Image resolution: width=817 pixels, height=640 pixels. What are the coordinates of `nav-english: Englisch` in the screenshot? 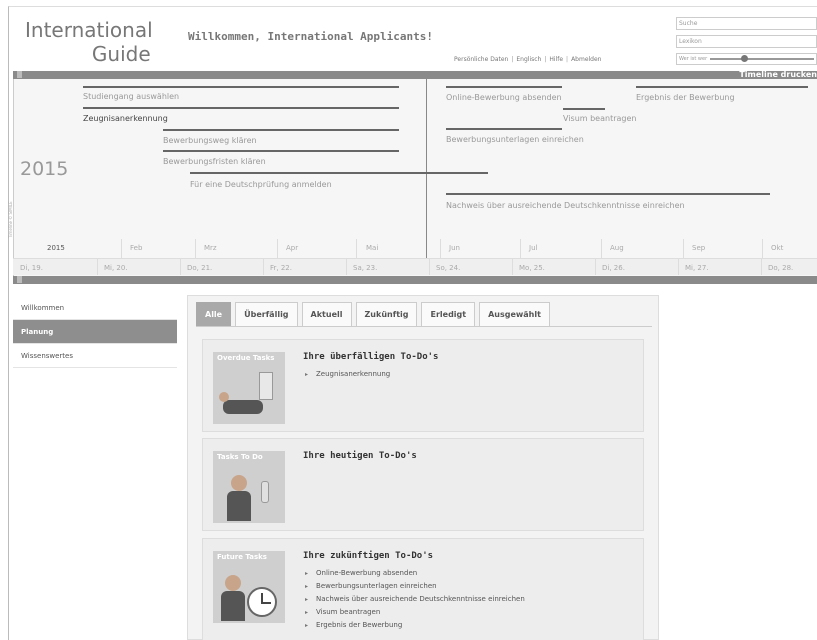 It's located at (528, 59).